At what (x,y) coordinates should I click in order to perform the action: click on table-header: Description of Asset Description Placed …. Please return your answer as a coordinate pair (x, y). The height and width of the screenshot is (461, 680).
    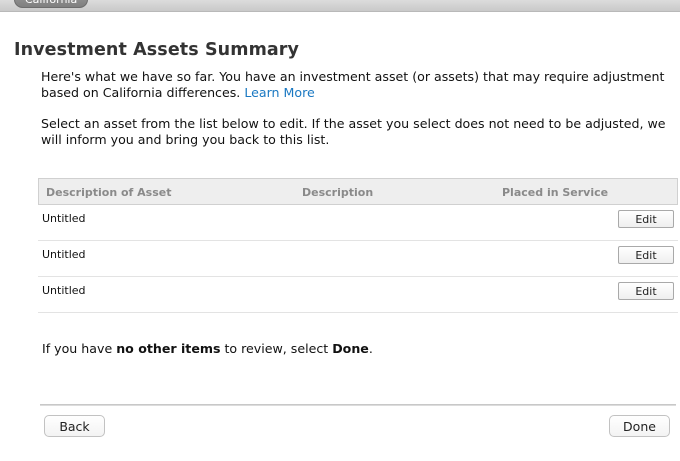
    Looking at the image, I should click on (358, 191).